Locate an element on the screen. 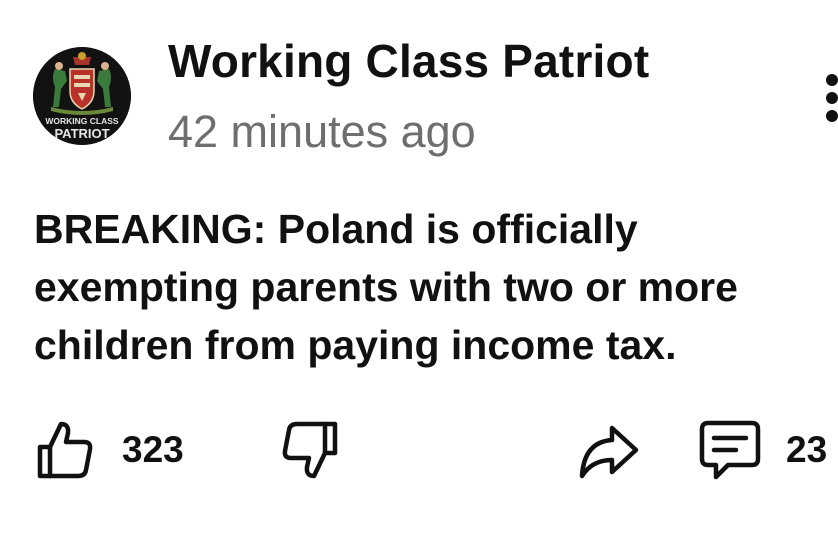 The image size is (838, 536). comment-count: 23 is located at coordinates (807, 449).